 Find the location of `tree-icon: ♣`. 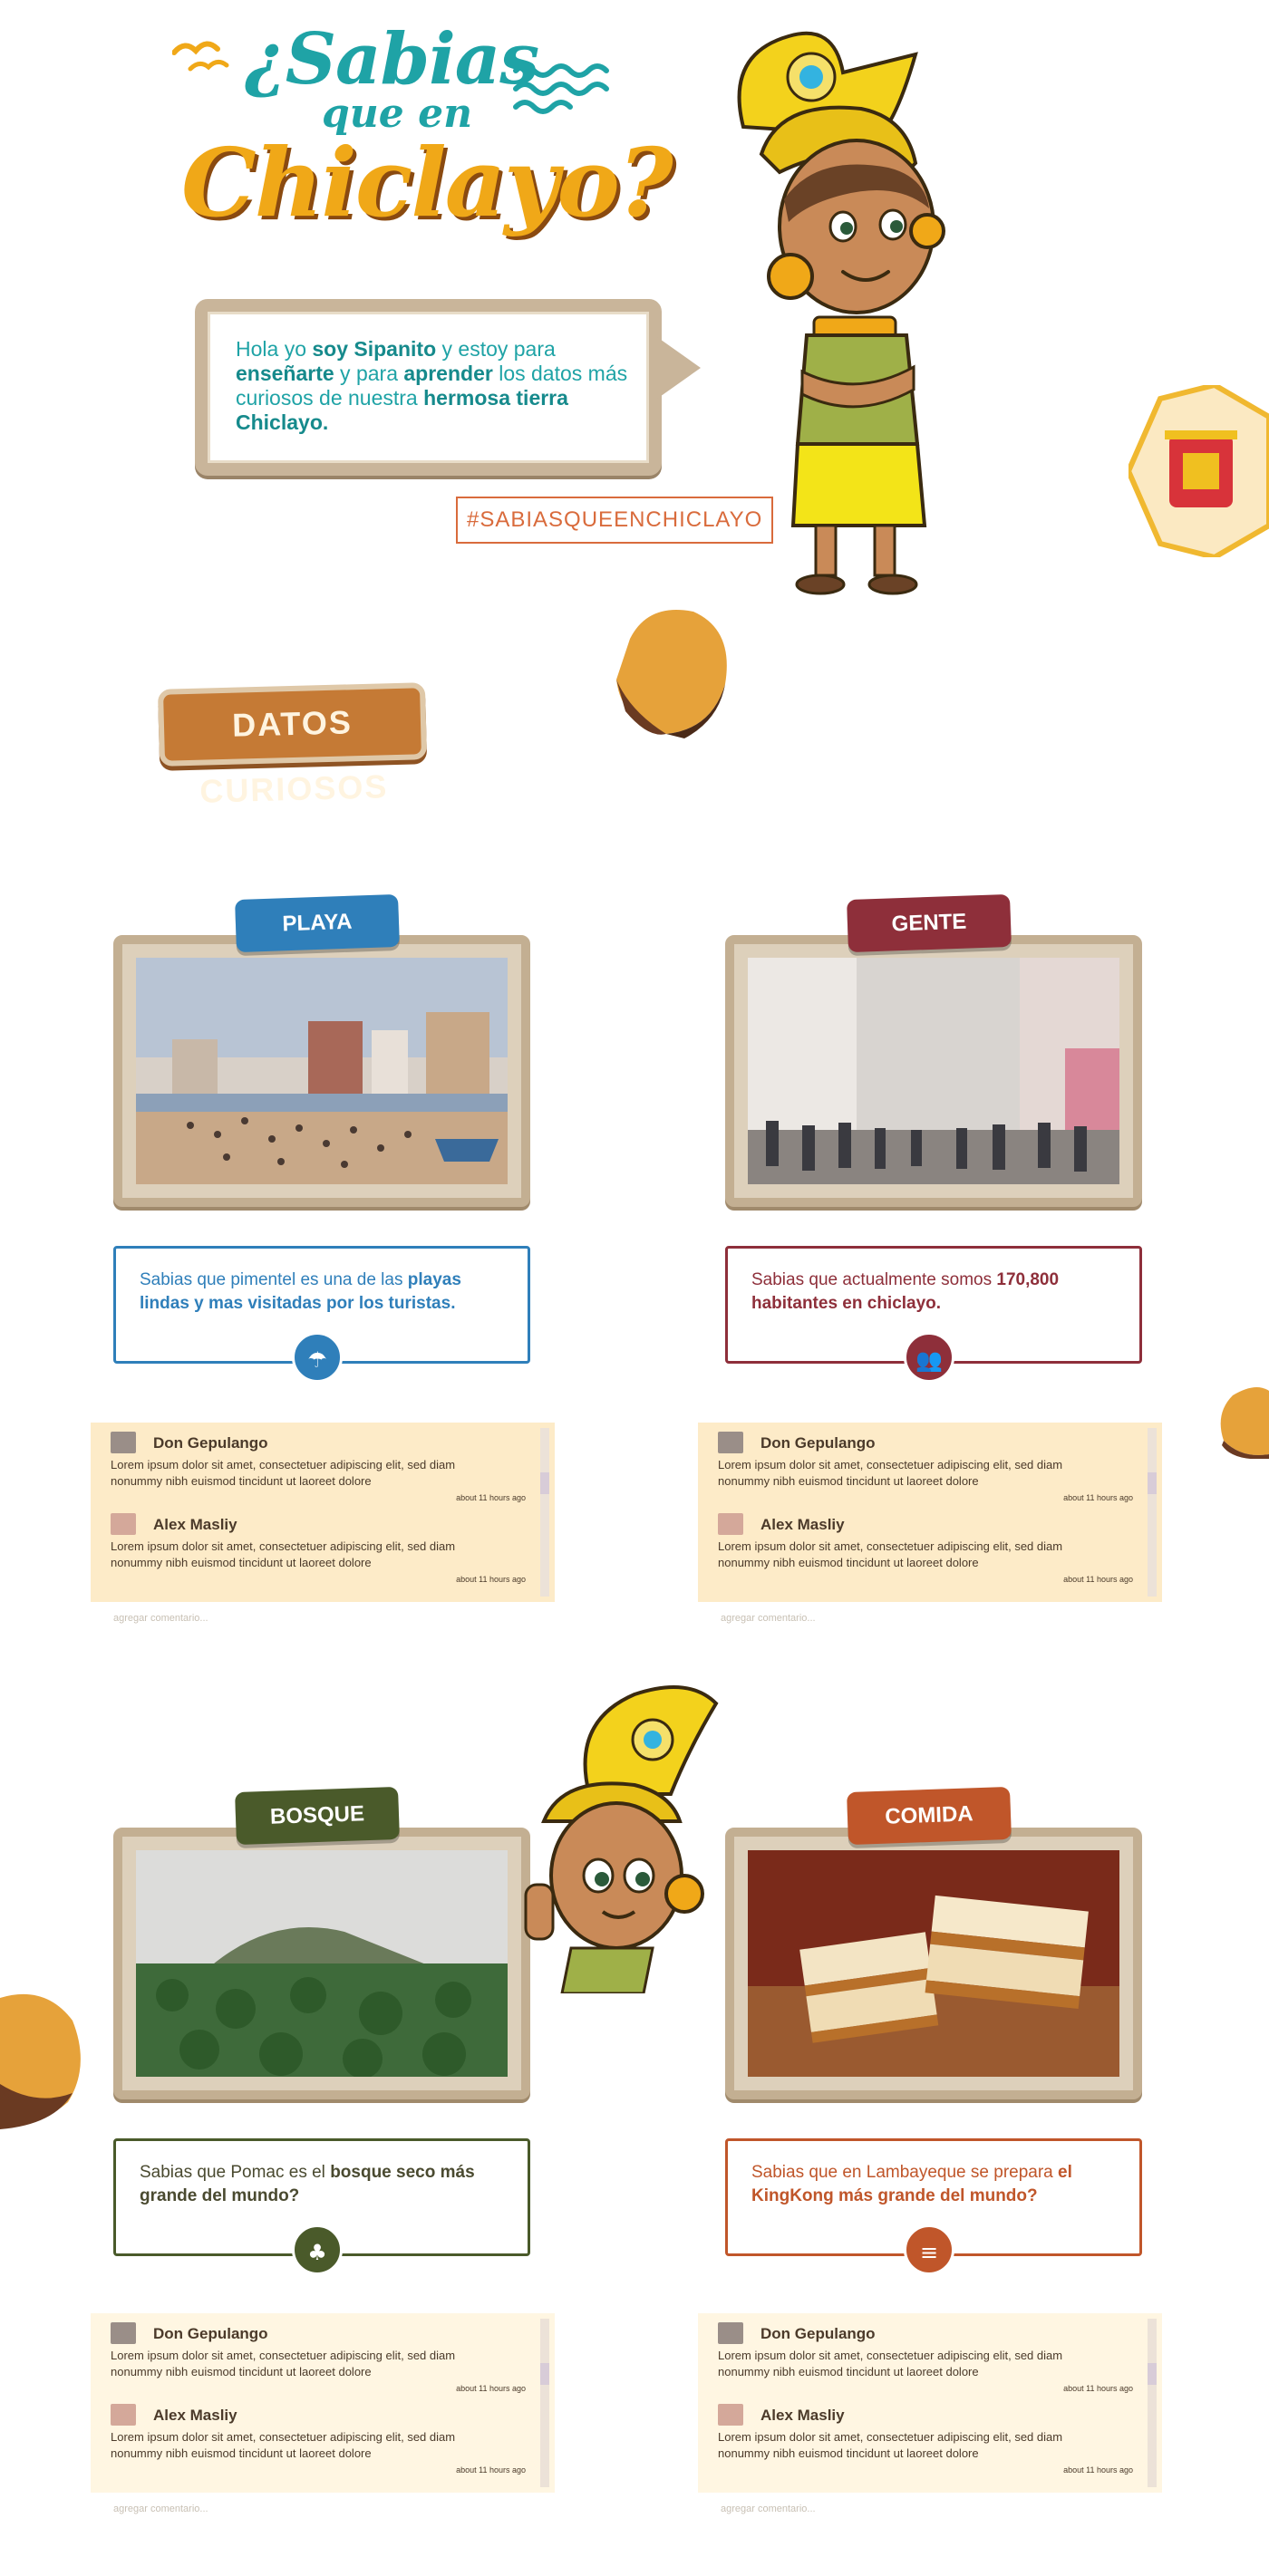

tree-icon: ♣ is located at coordinates (318, 2249).